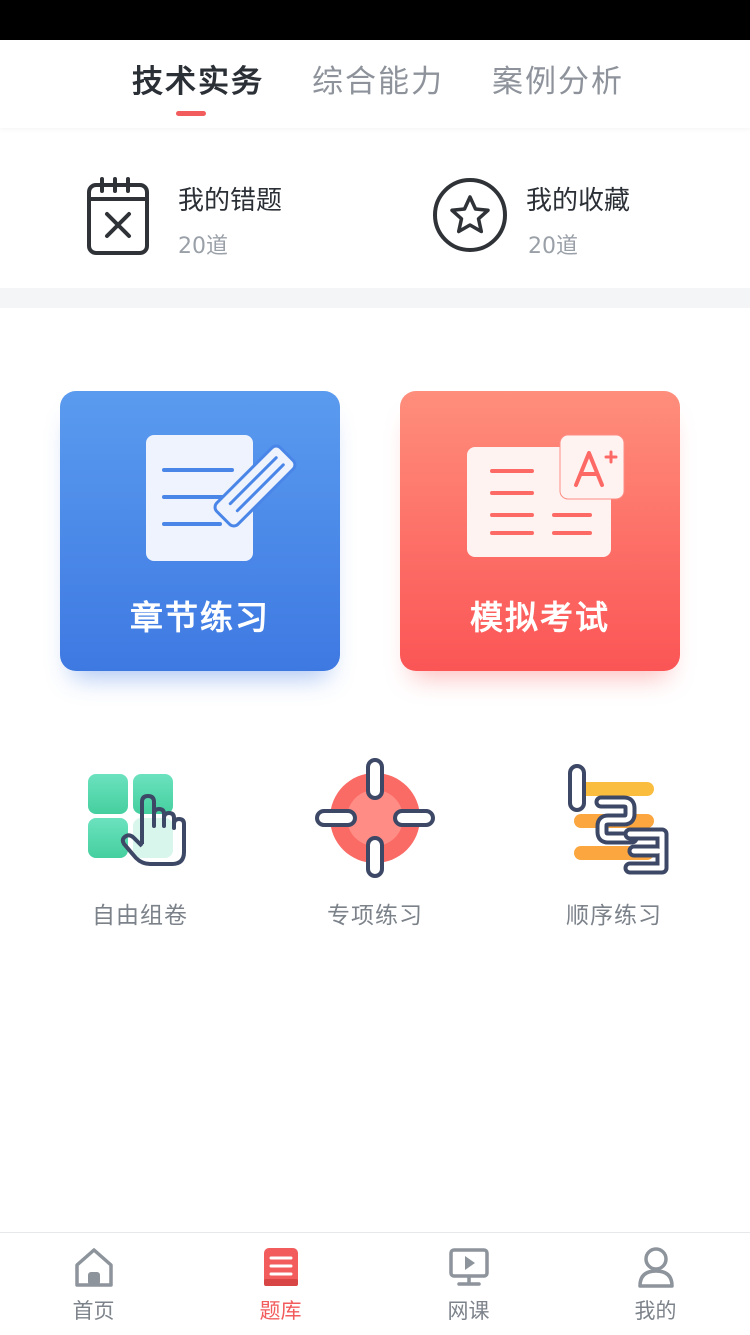 This screenshot has width=750, height=1335. Describe the element at coordinates (140, 916) in the screenshot. I see `free-assembly-label: 自由组卷` at that location.